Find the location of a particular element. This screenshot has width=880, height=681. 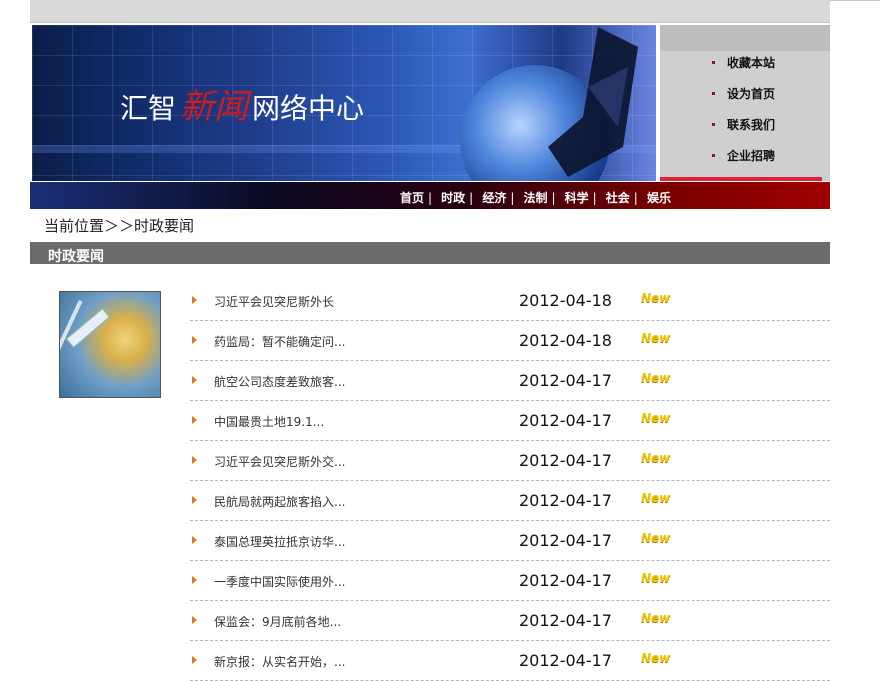

breadcrumb: 当前位置＞＞时政要闻 is located at coordinates (119, 226).